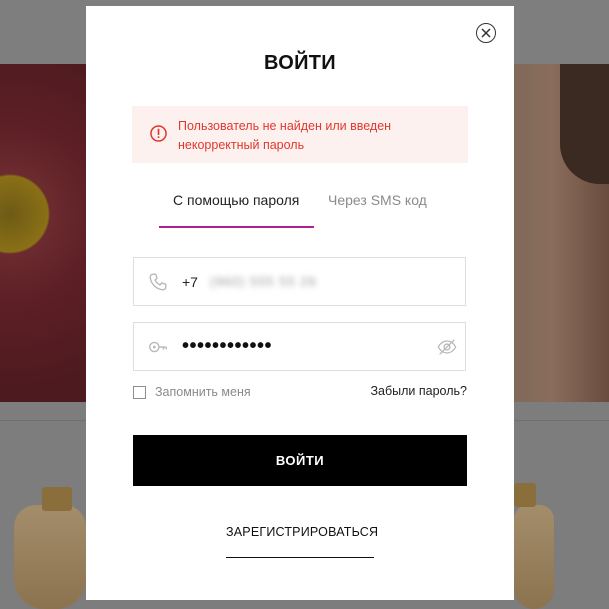 This screenshot has height=609, width=609. Describe the element at coordinates (377, 200) in the screenshot. I see `tab-sms-code: Через SMS код` at that location.